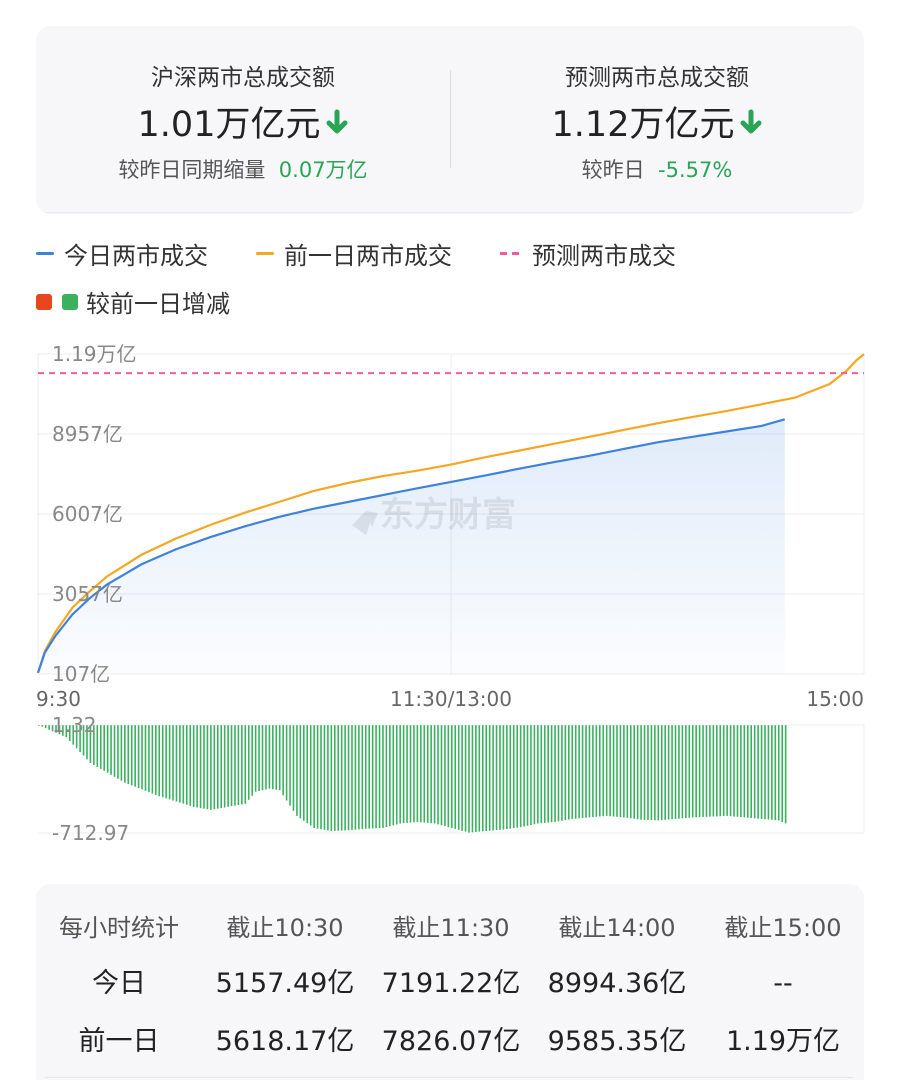 This screenshot has height=1080, width=900. I want to click on legend-label-forecast: 预测两市成交, so click(604, 256).